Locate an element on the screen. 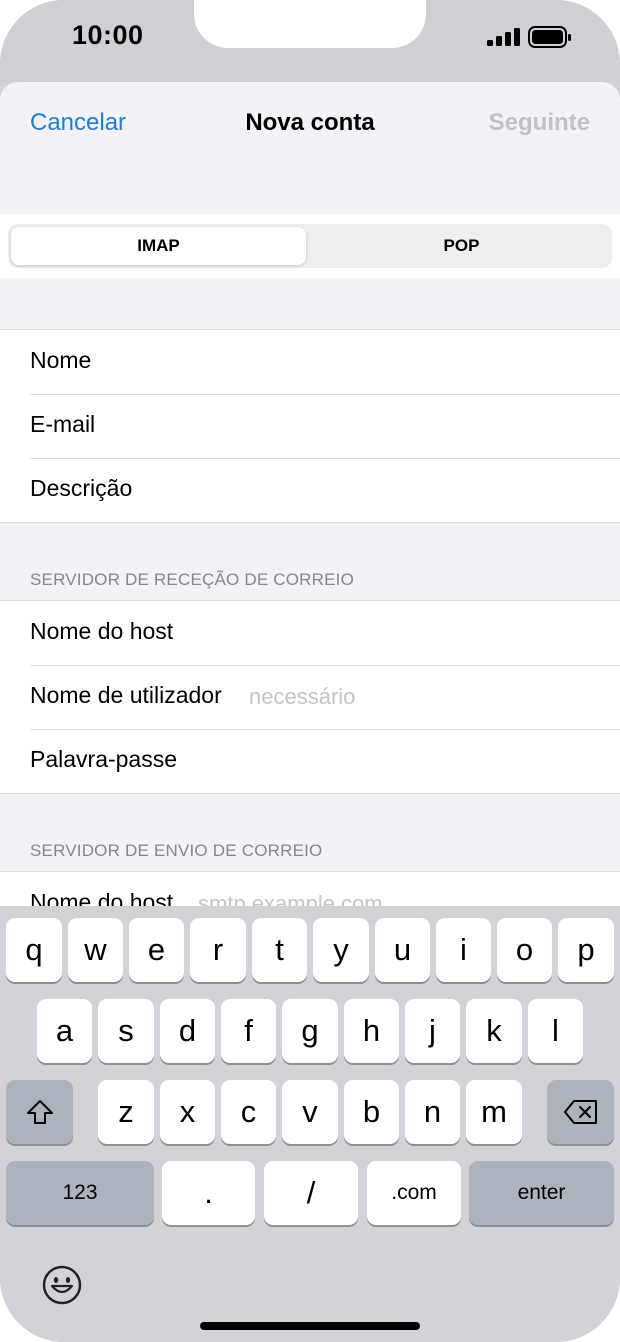  field-label: Palavra-passe is located at coordinates (104, 759).